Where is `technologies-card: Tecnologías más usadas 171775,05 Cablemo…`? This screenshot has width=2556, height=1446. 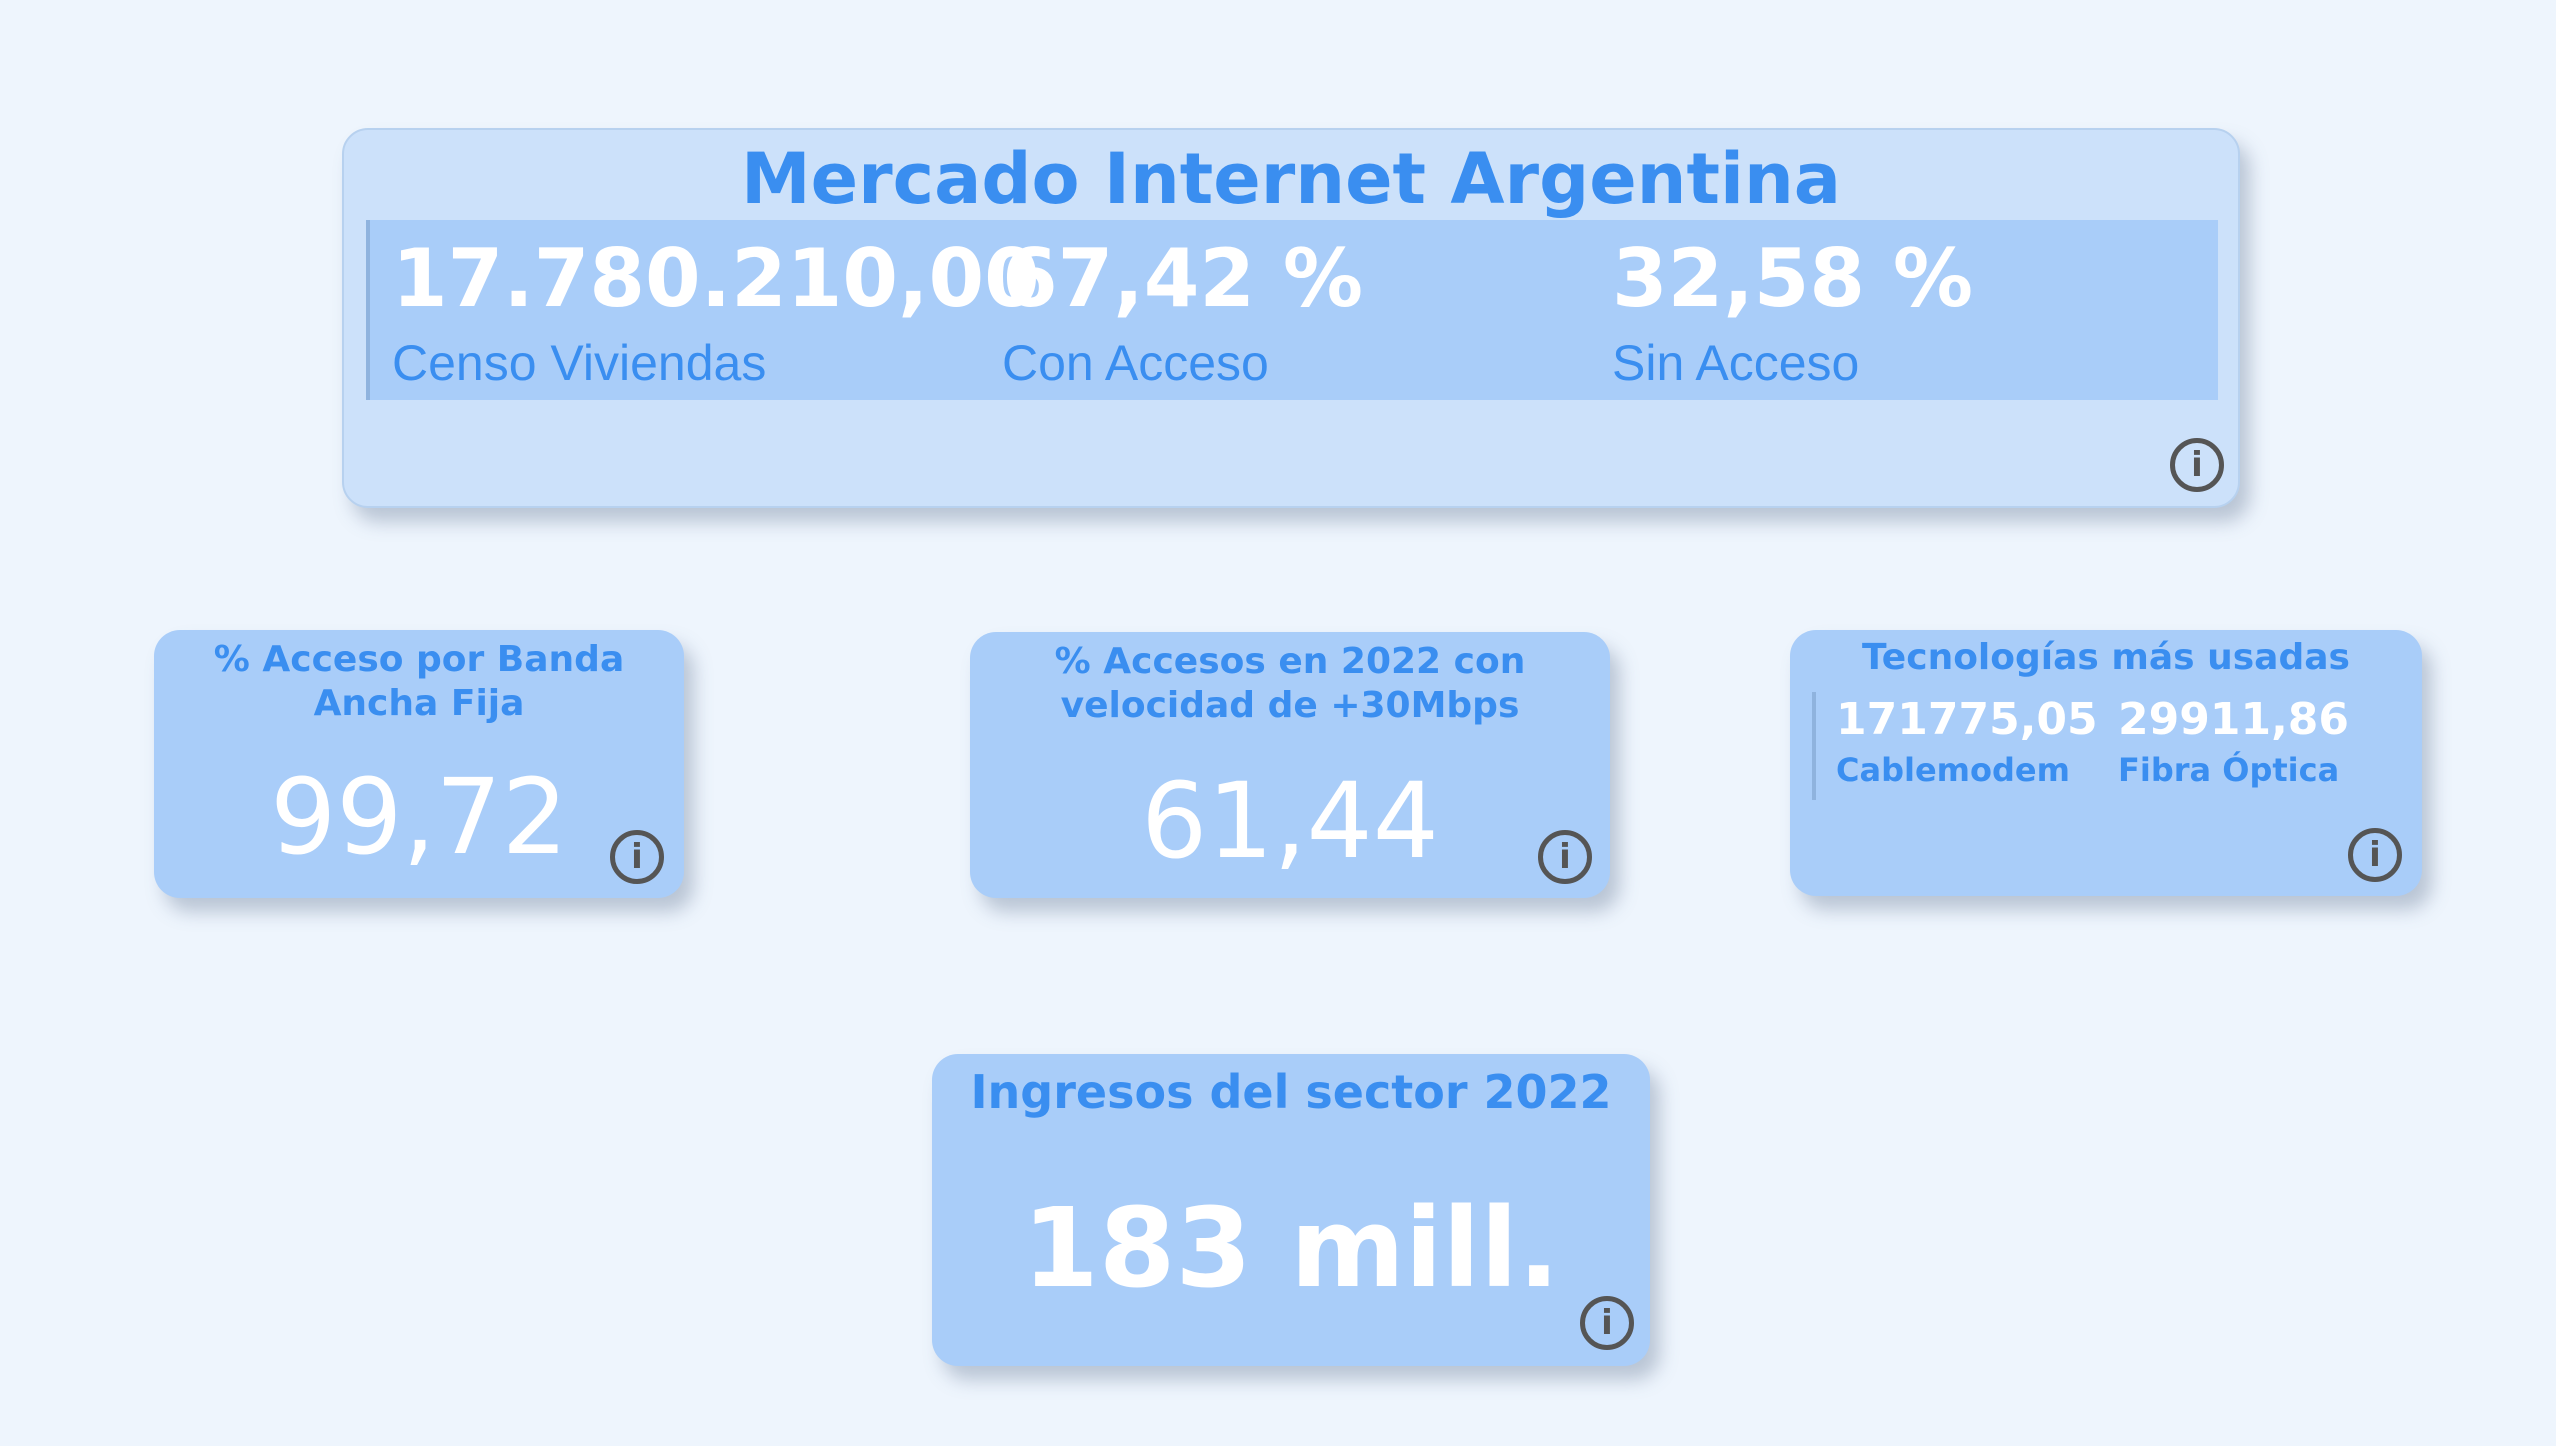
technologies-card: Tecnologías más usadas 171775,05 Cablemo… is located at coordinates (2106, 763).